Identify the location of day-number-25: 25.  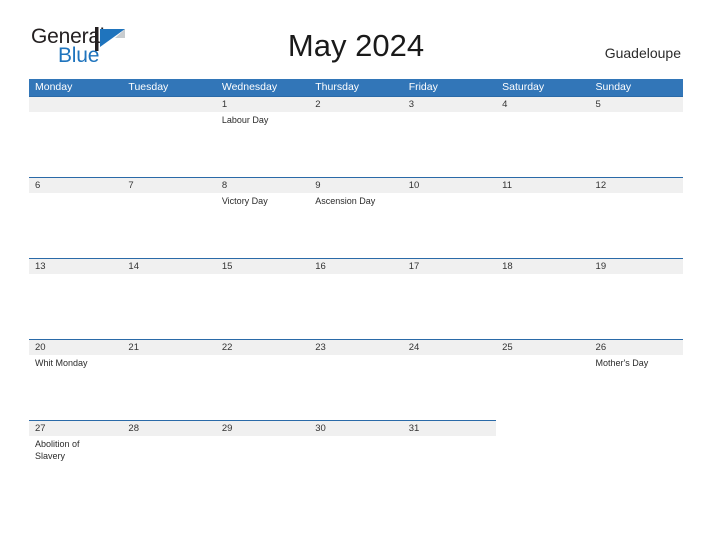
(542, 347).